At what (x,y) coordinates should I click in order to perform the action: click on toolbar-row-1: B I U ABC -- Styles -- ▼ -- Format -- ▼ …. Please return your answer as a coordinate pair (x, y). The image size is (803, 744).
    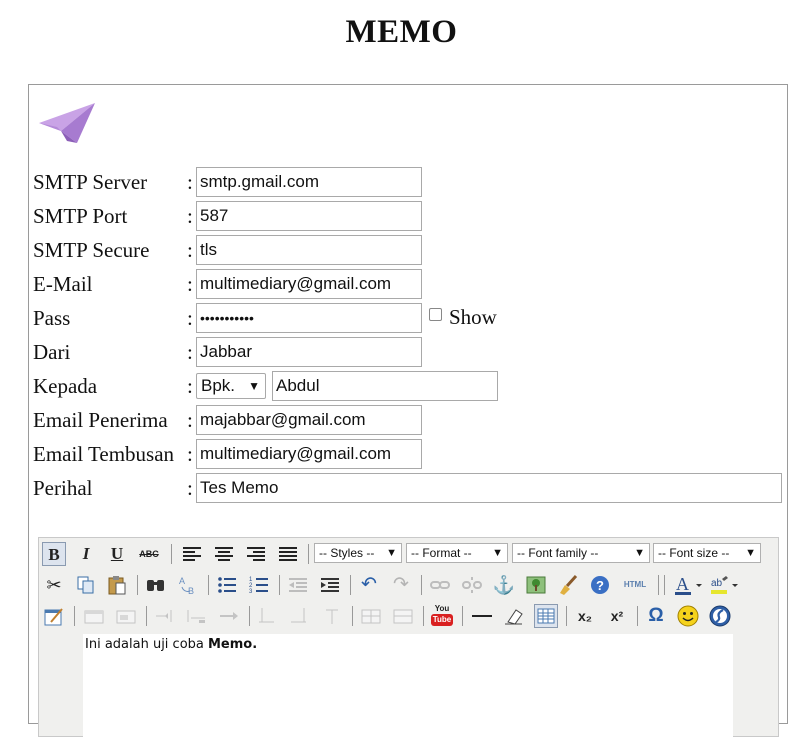
    Looking at the image, I should click on (409, 554).